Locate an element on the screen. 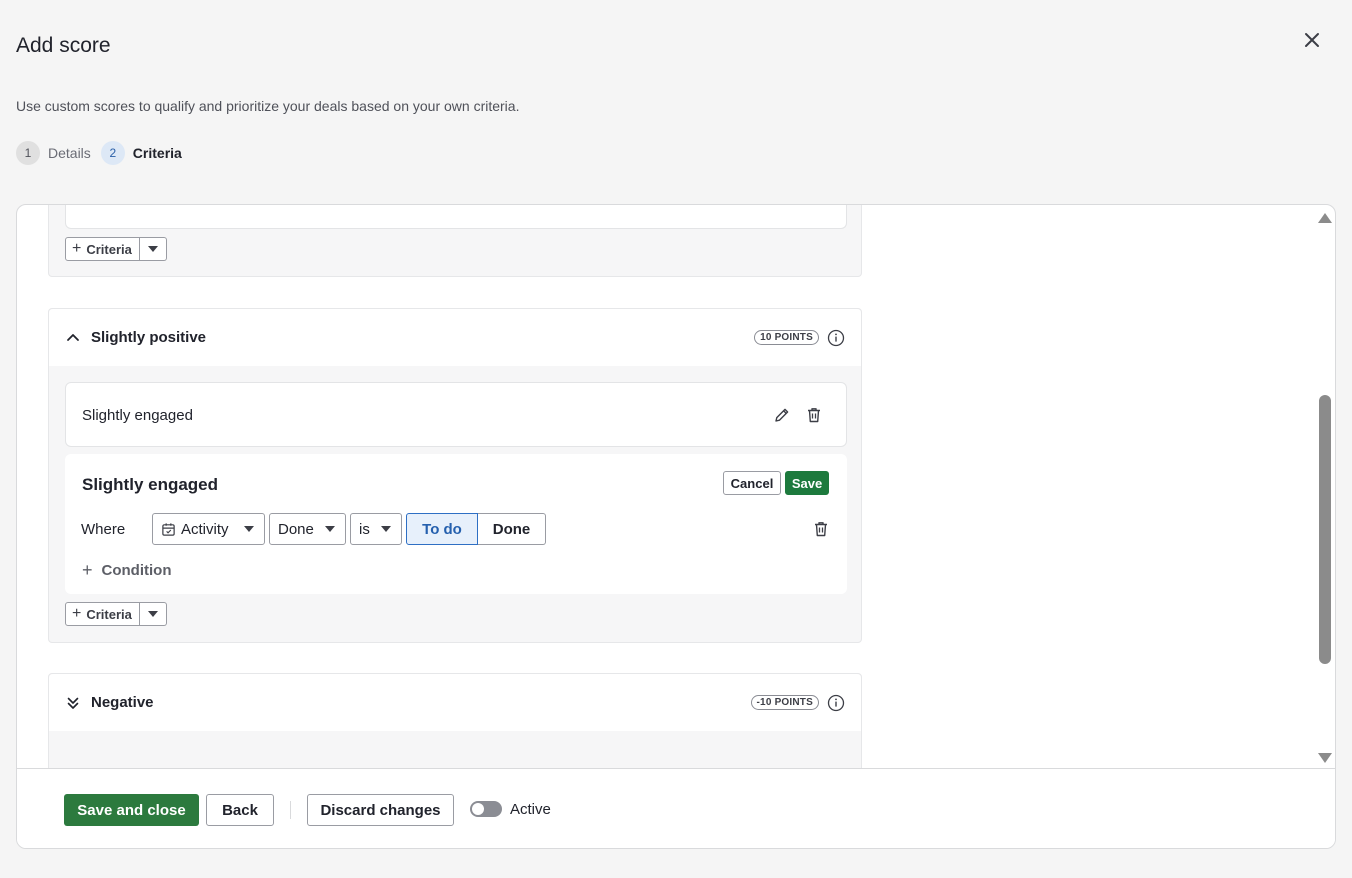 The image size is (1352, 878). field-select: Activity is located at coordinates (208, 529).